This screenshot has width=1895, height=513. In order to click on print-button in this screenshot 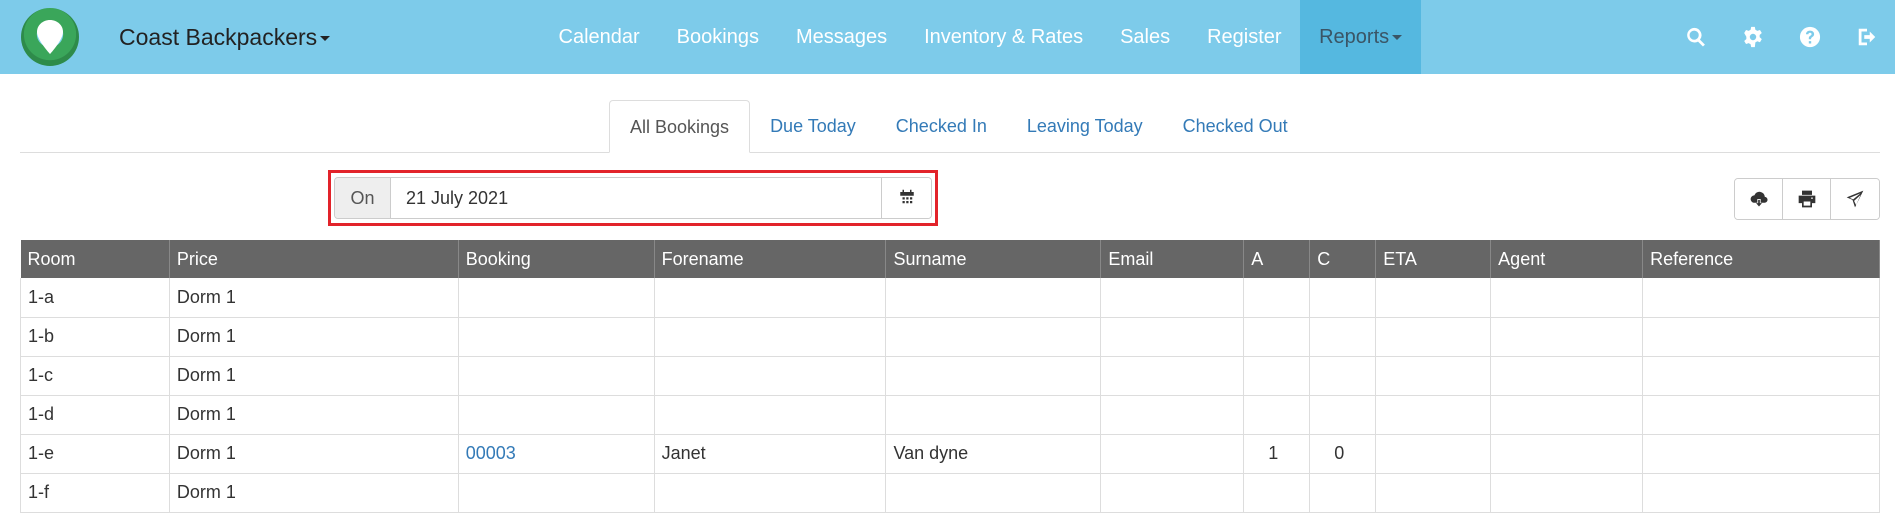, I will do `click(1807, 199)`.